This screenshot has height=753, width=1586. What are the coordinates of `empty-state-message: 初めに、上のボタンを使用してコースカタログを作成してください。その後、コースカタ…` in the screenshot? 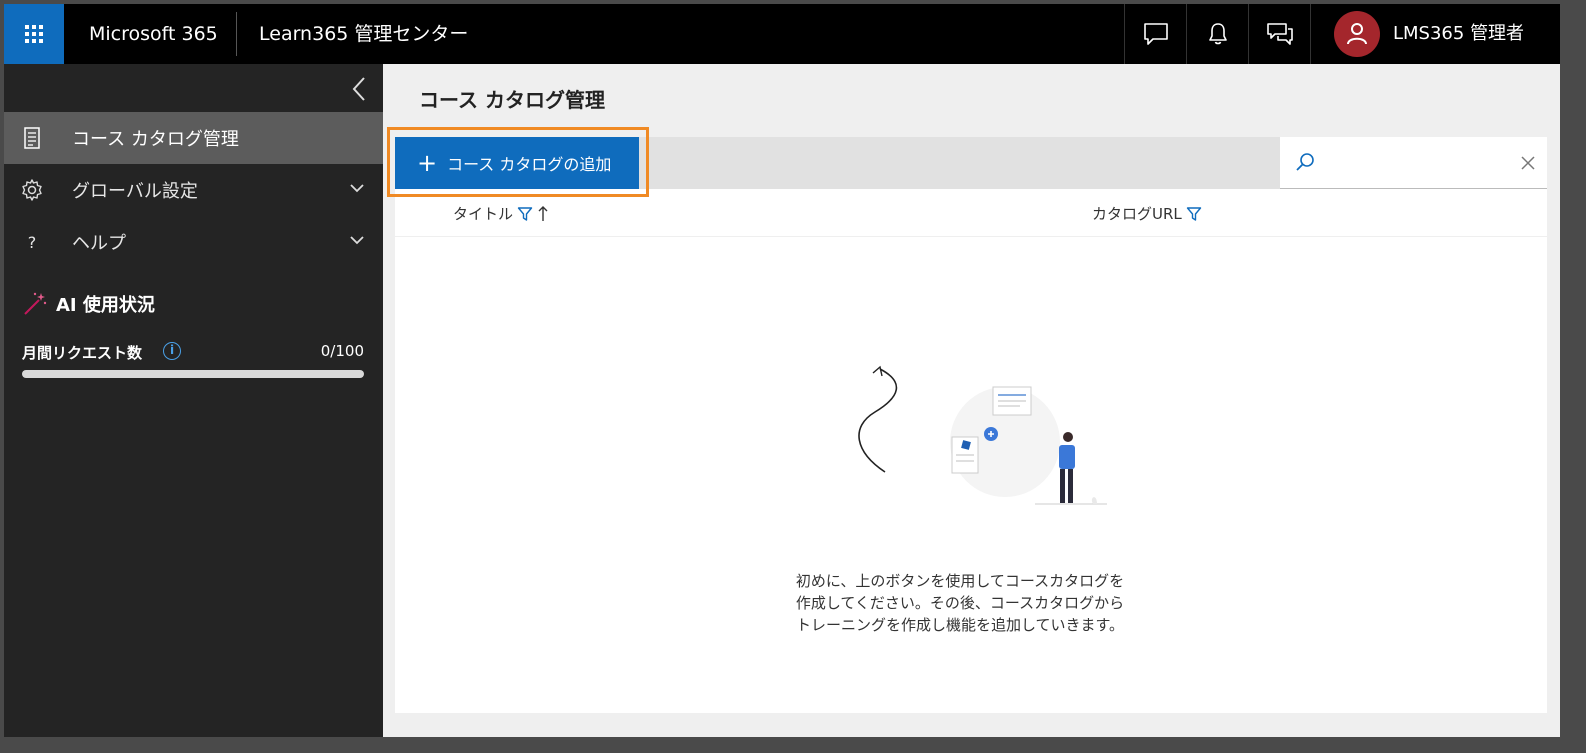 It's located at (960, 603).